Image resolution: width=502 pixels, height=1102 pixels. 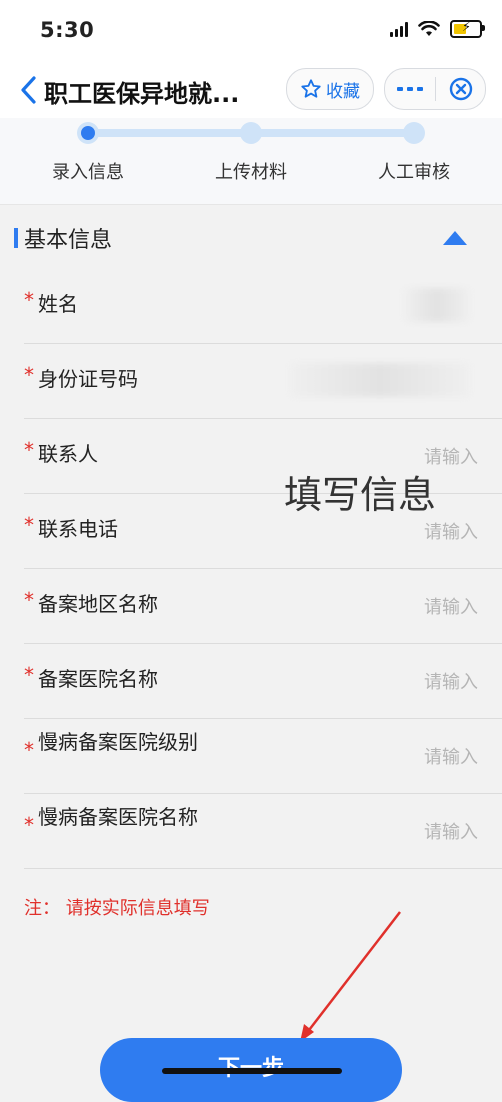 What do you see at coordinates (117, 908) in the screenshot?
I see `form-note: 注： 请按实际信息填写` at bounding box center [117, 908].